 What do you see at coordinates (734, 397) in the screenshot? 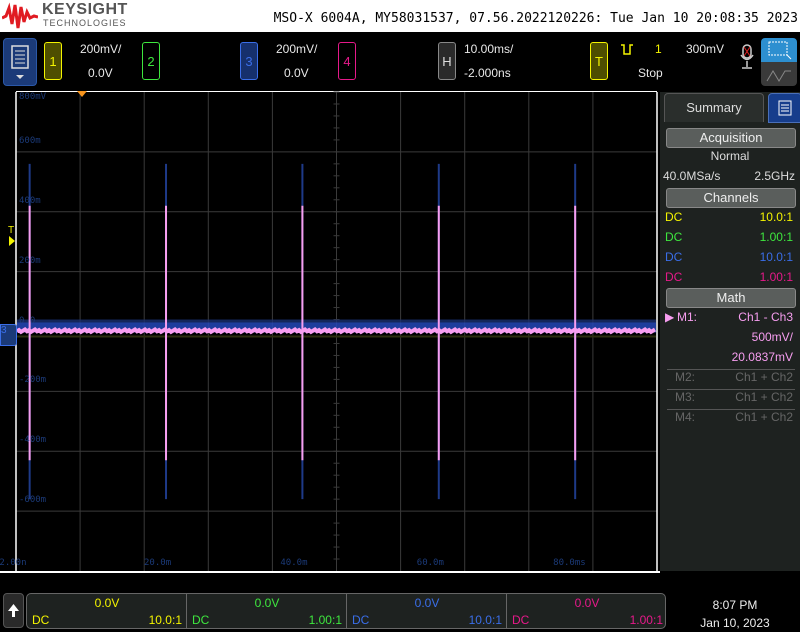
I see `math-m3-row: M3: Ch1 + Ch2` at bounding box center [734, 397].